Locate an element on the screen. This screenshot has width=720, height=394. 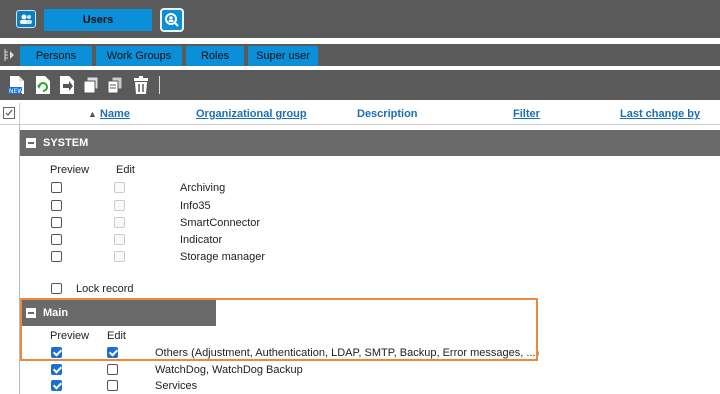
edit-checkbox-services is located at coordinates (112, 385).